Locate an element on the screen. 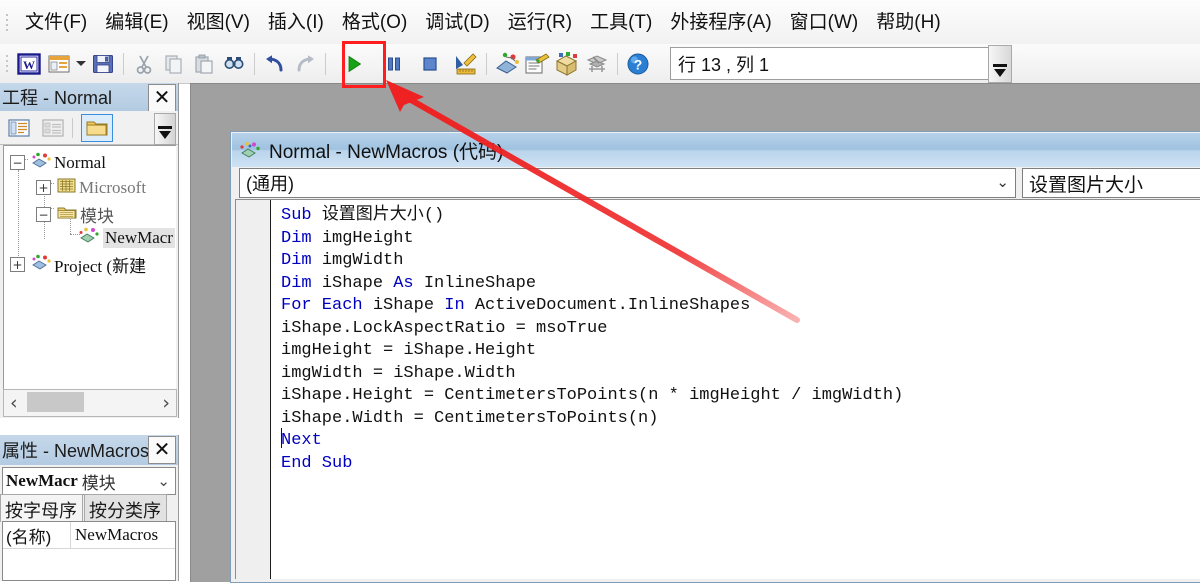 The image size is (1200, 583). toggle-folders-icon is located at coordinates (97, 127).